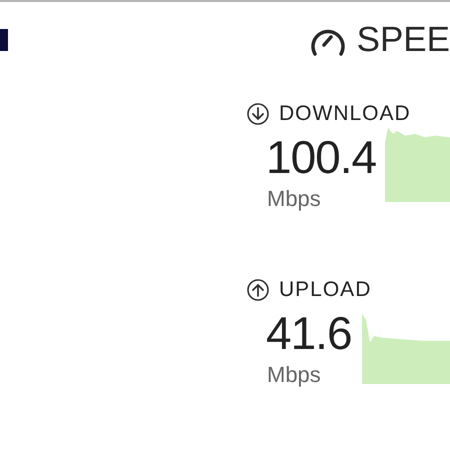  I want to click on metric-label: DOWNLOAD, so click(345, 114).